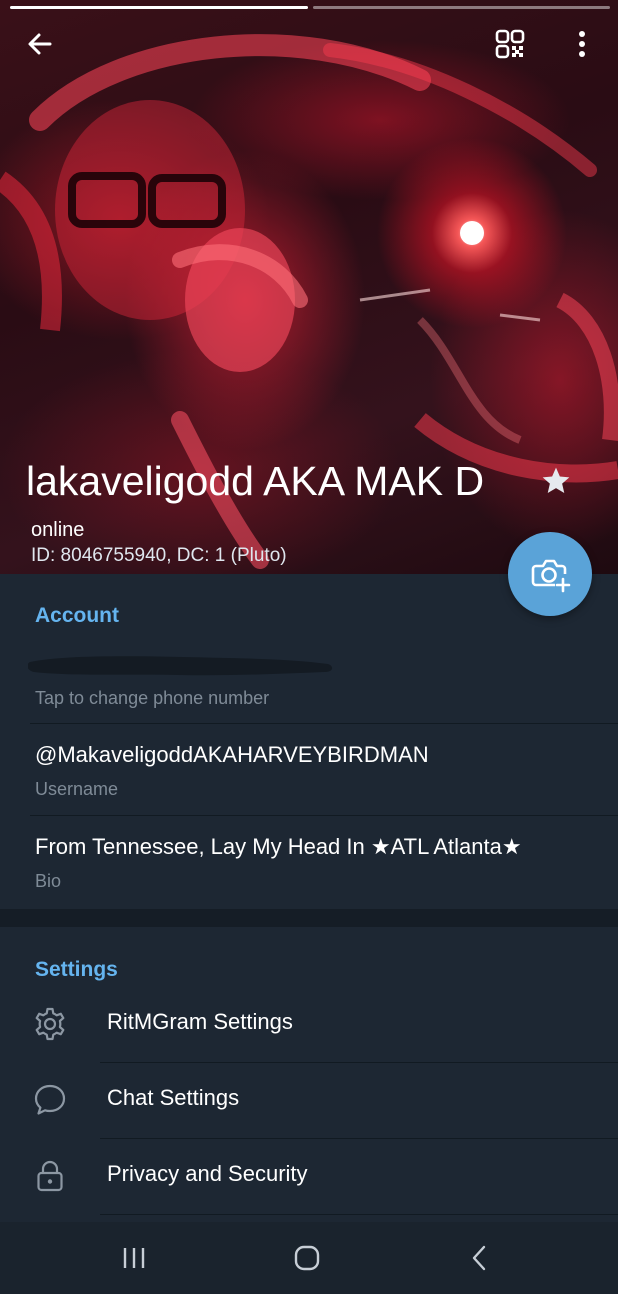 The height and width of the screenshot is (1294, 618). Describe the element at coordinates (48, 881) in the screenshot. I see `bio-label: Bio` at that location.